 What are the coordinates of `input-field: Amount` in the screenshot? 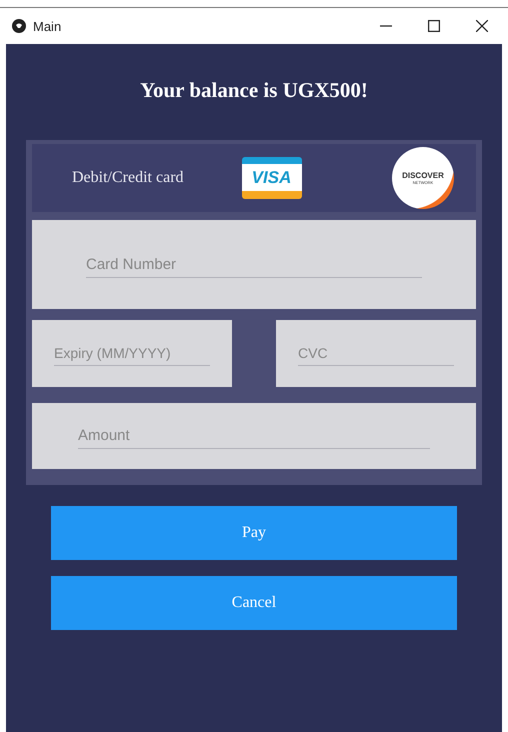 It's located at (254, 436).